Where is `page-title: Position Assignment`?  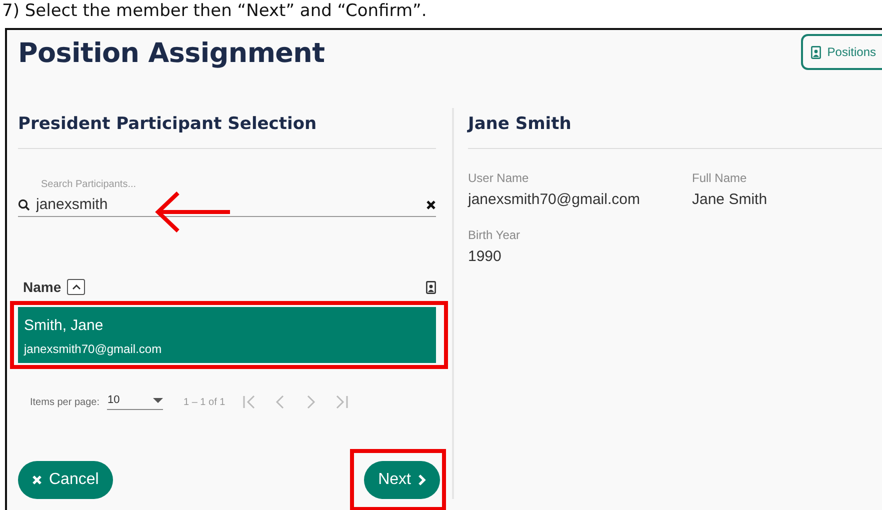 page-title: Position Assignment is located at coordinates (171, 53).